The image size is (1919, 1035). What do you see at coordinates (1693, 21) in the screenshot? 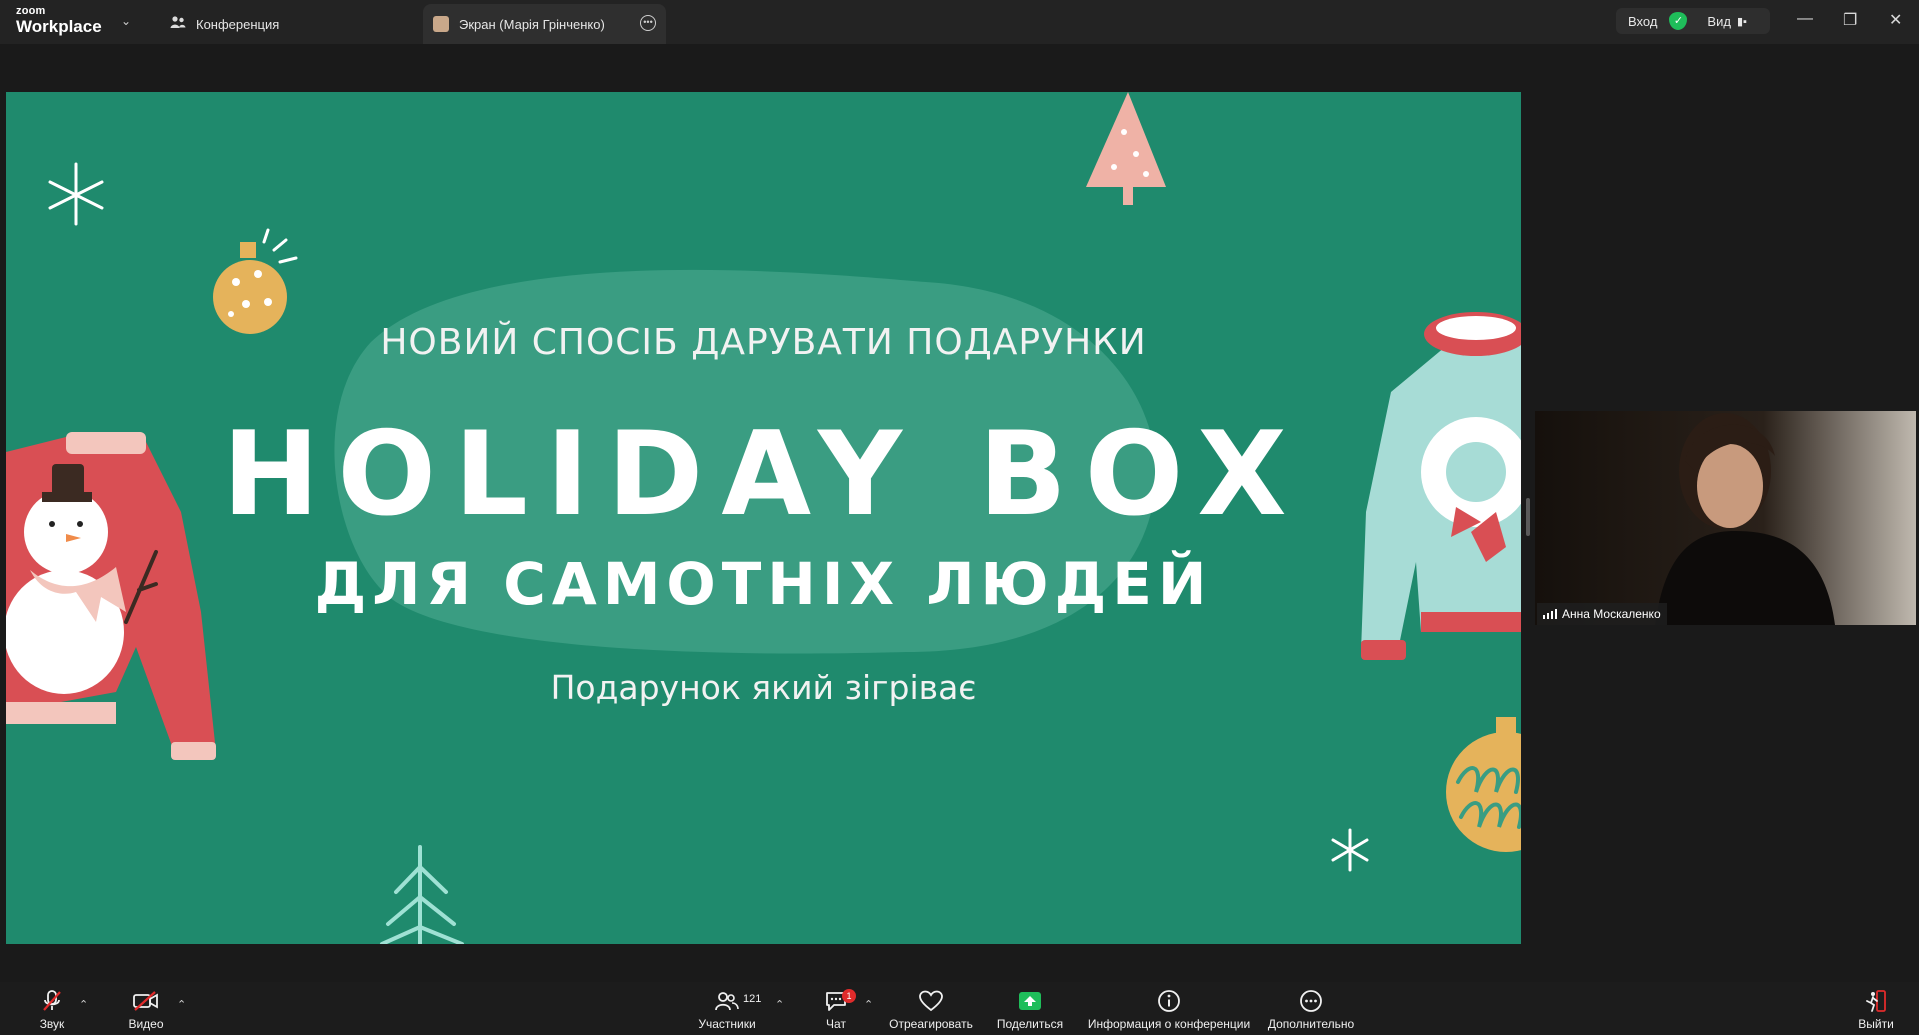
I see `status-pill: Вход ✓ Вид ▮▪` at bounding box center [1693, 21].